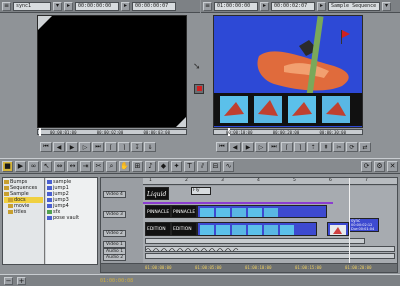 The width and height of the screenshot is (400, 286). What do you see at coordinates (114, 244) in the screenshot?
I see `track-label: Video 1` at bounding box center [114, 244].